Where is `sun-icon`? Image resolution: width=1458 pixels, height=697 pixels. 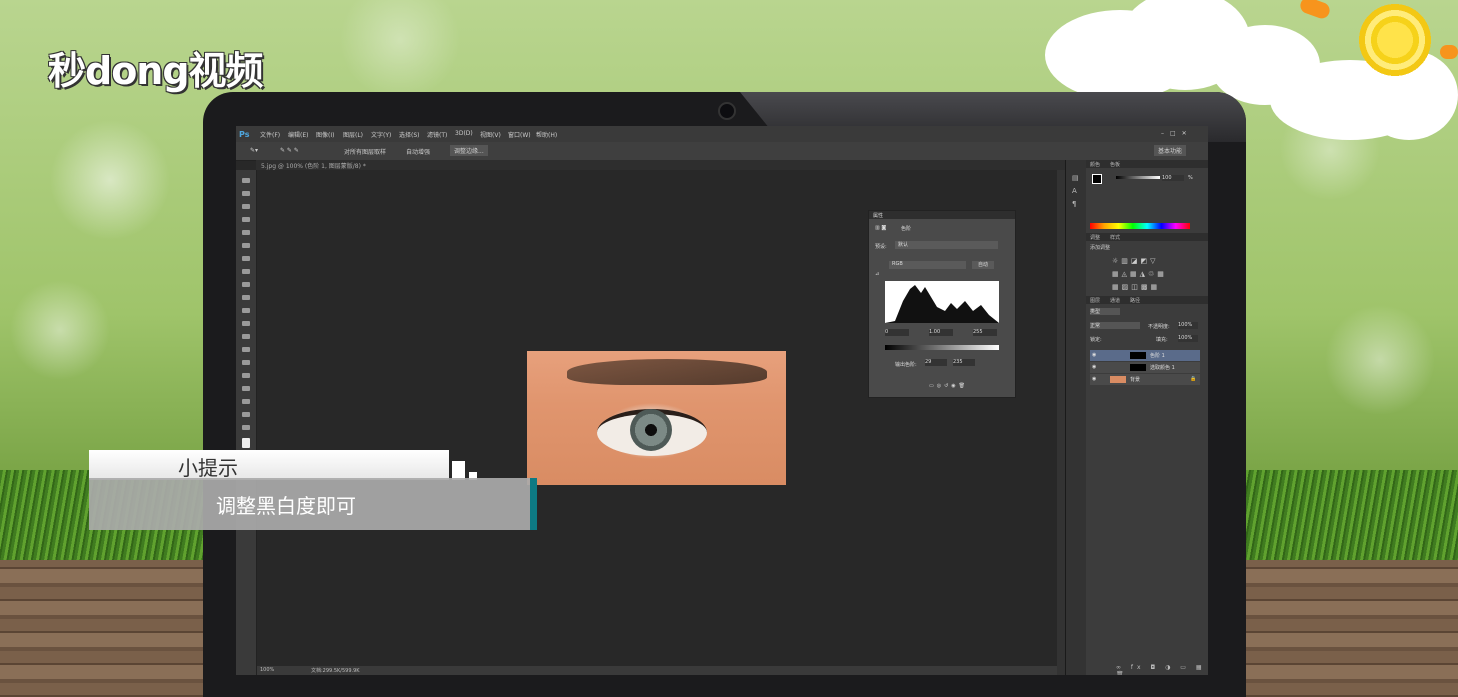
sun-icon is located at coordinates (1395, 40).